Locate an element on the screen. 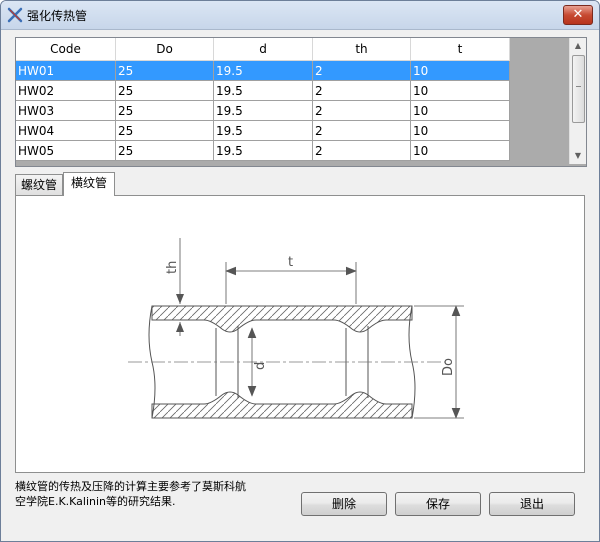 The width and height of the screenshot is (600, 542). scroll-up-arrow-icon: ▲ is located at coordinates (578, 46).